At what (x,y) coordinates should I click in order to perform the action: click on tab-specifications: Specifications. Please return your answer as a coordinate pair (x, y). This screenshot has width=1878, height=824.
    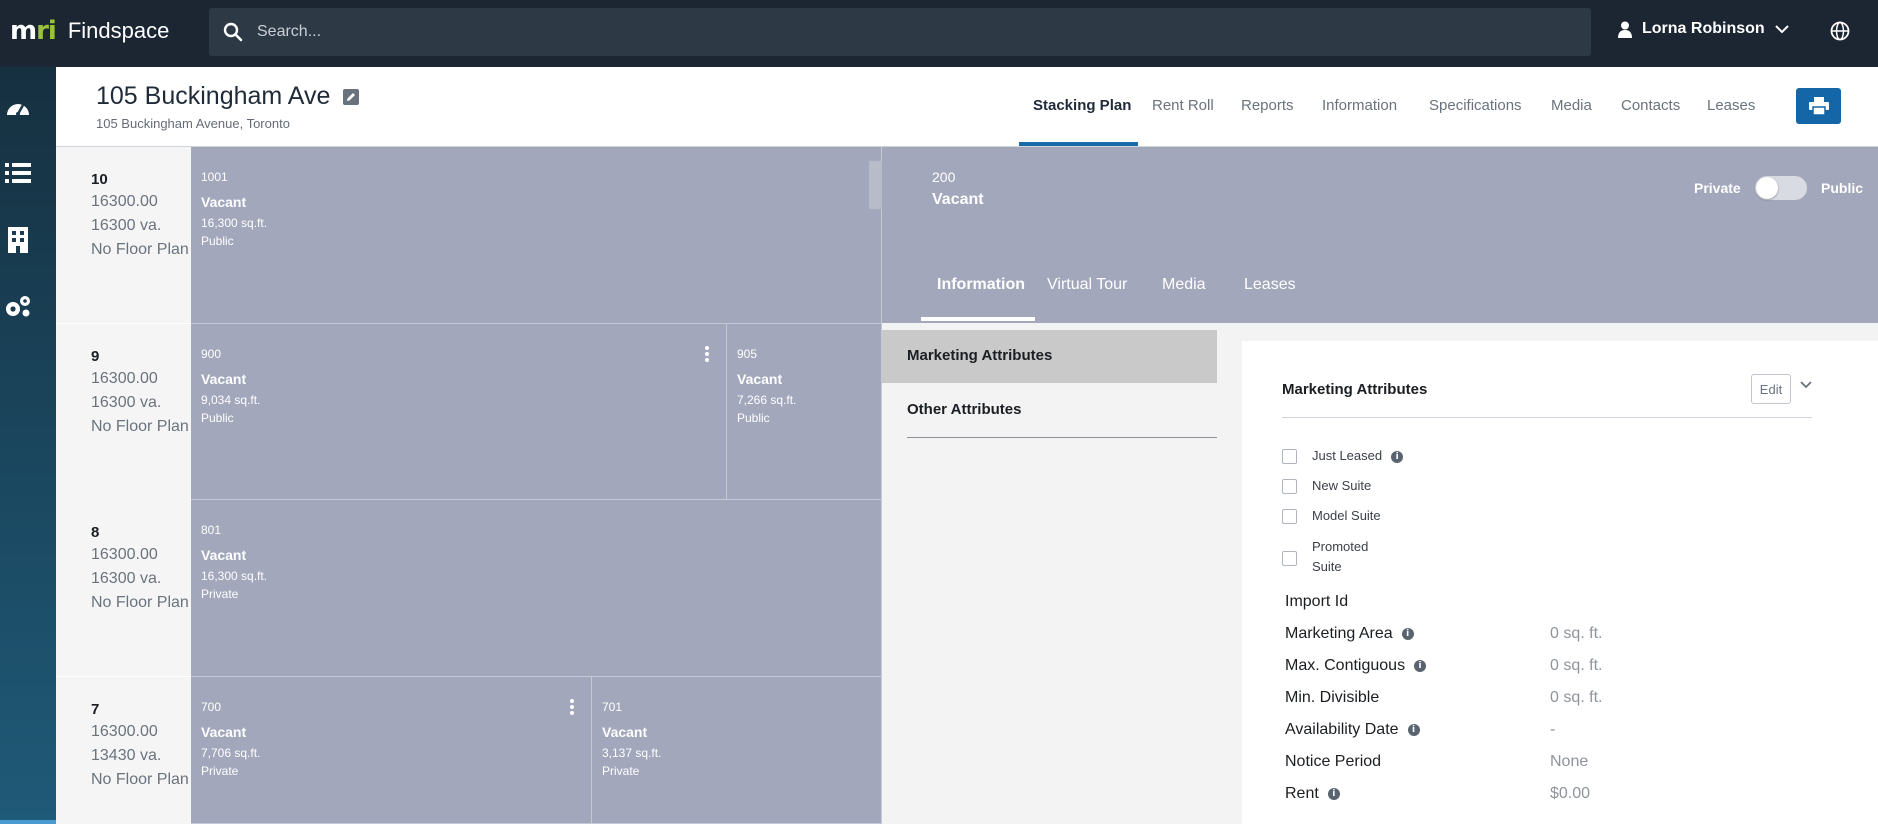
    Looking at the image, I should click on (1475, 105).